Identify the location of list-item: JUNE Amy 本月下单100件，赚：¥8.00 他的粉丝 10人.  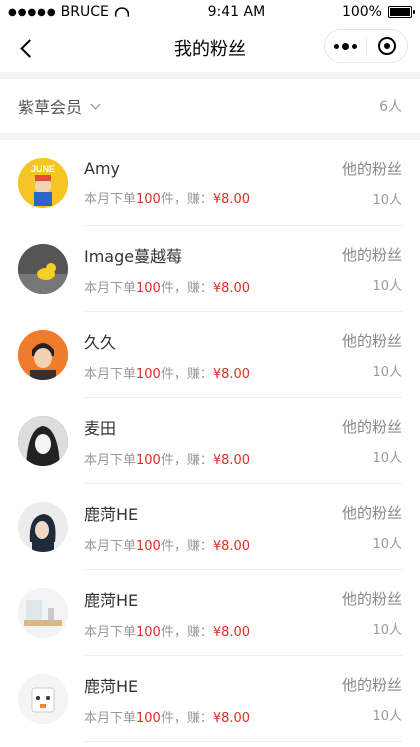
(210, 183).